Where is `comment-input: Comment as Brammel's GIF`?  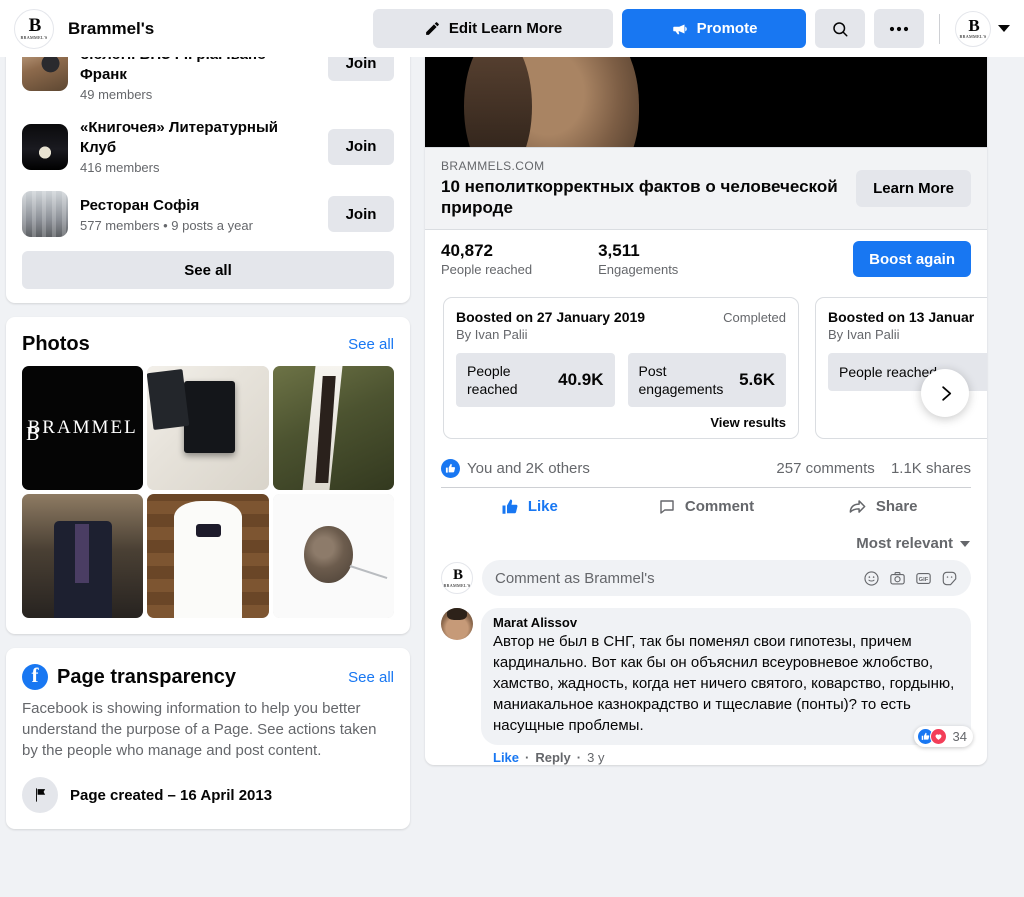 comment-input: Comment as Brammel's GIF is located at coordinates (726, 578).